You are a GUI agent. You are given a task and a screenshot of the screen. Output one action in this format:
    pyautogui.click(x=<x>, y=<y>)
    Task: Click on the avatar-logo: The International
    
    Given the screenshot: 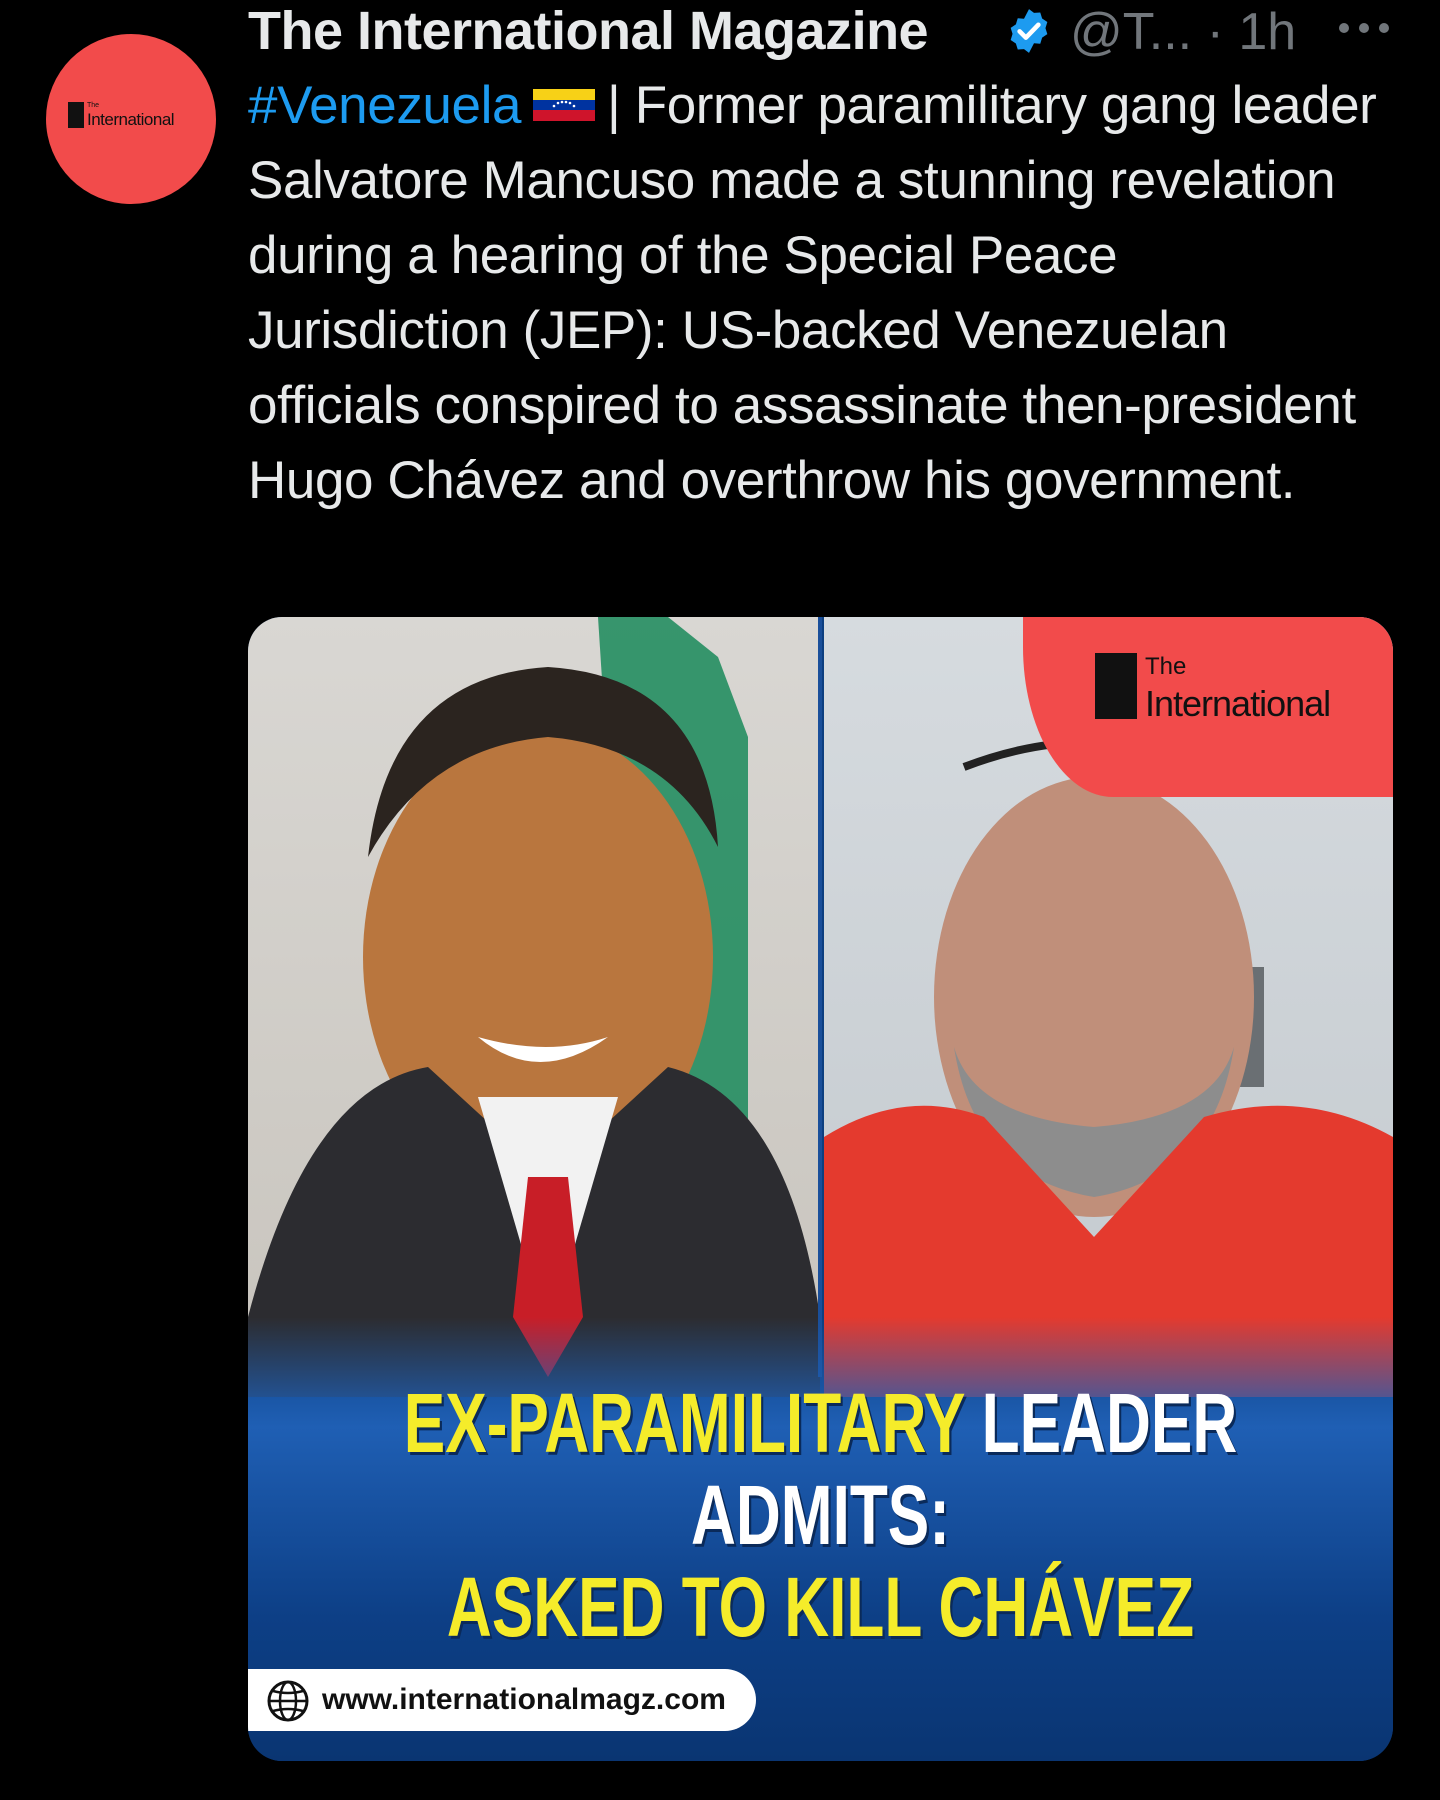 What is the action you would take?
    pyautogui.click(x=133, y=117)
    